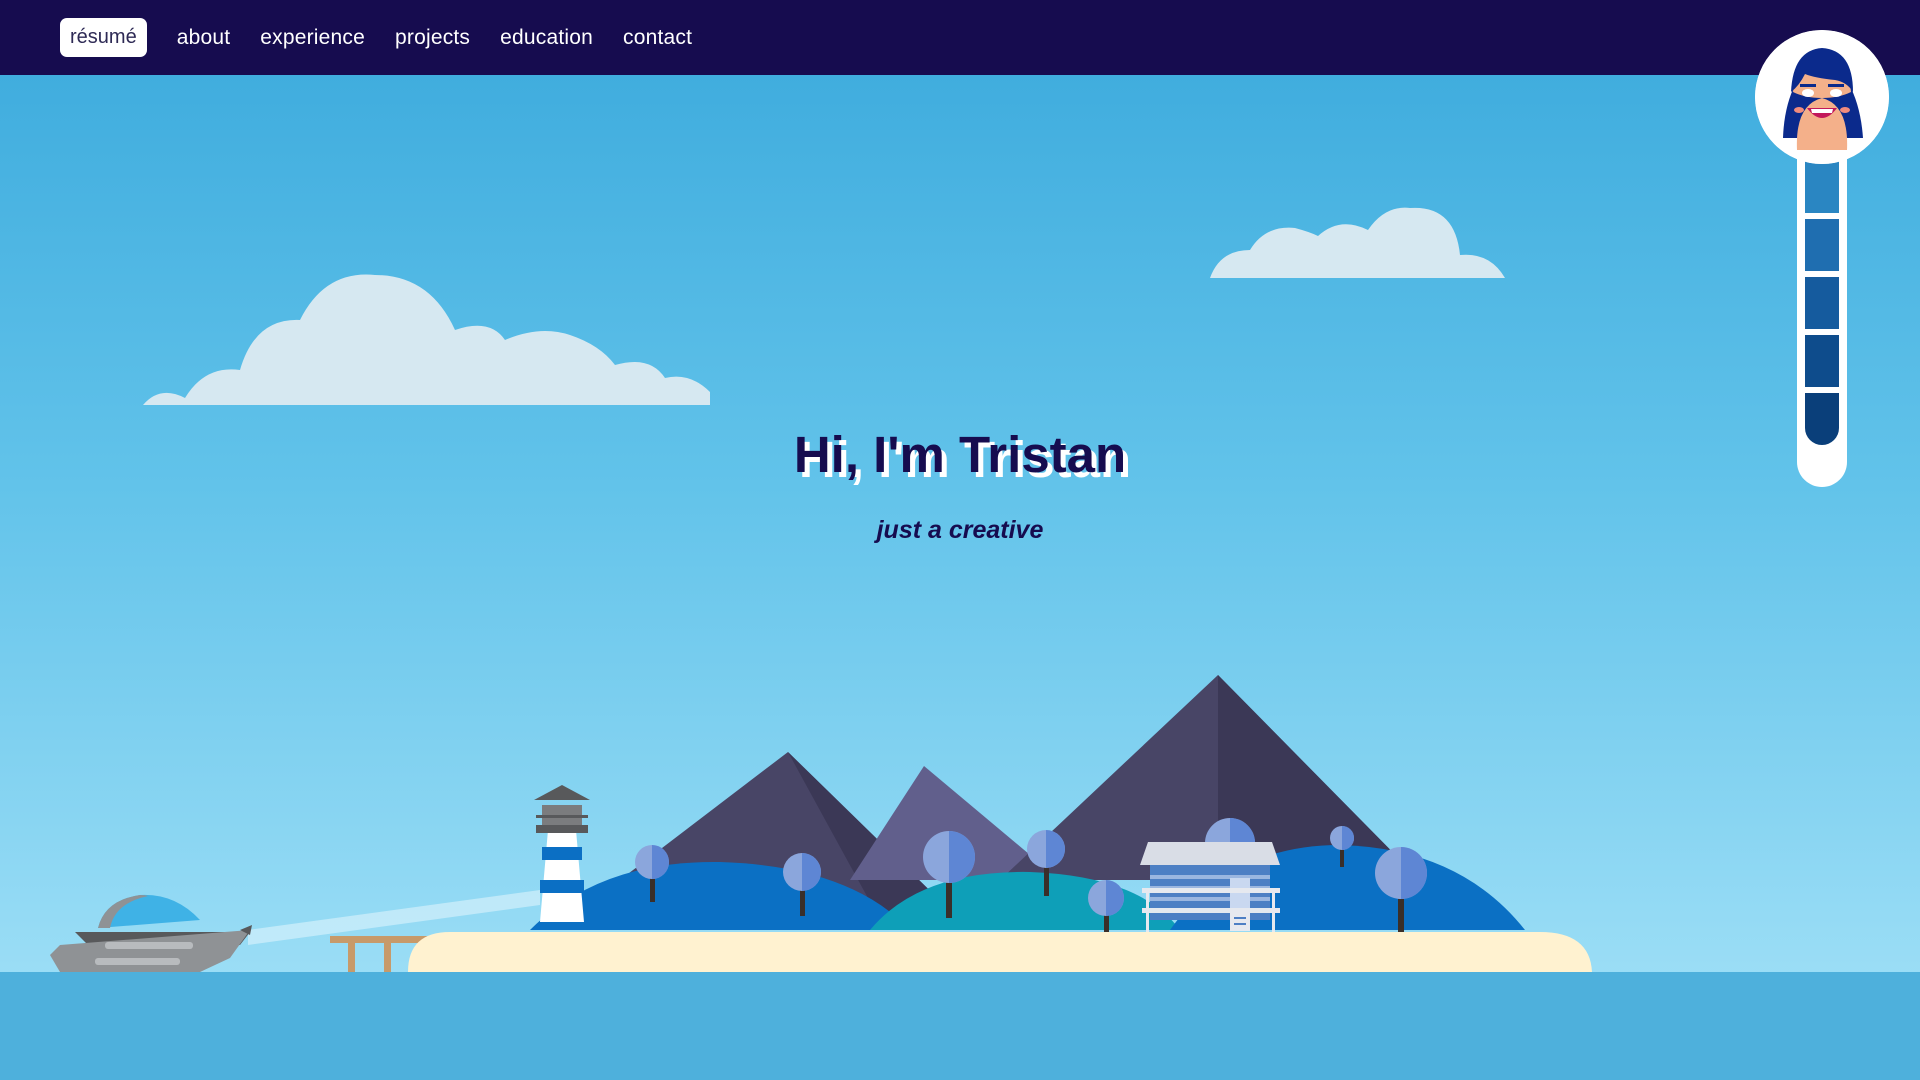 Image resolution: width=1920 pixels, height=1080 pixels. I want to click on lighthouse-icon, so click(419, 865).